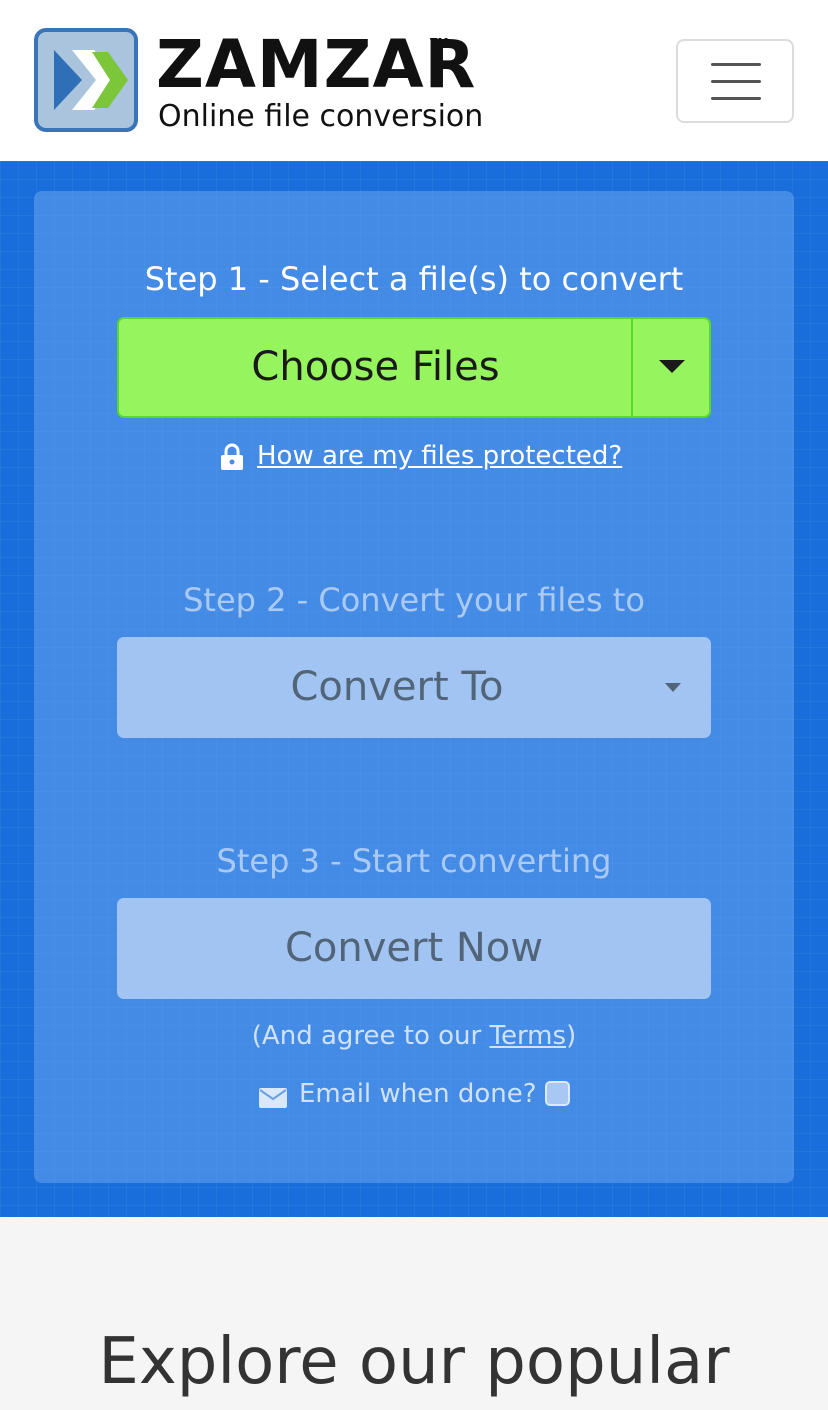 The width and height of the screenshot is (828, 1410). I want to click on step3-label: Step 3 - Start converting, so click(414, 861).